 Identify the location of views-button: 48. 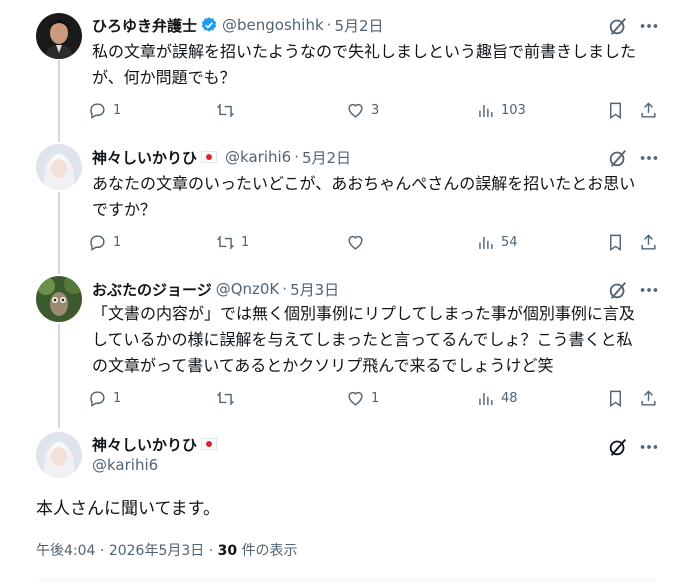
(497, 398).